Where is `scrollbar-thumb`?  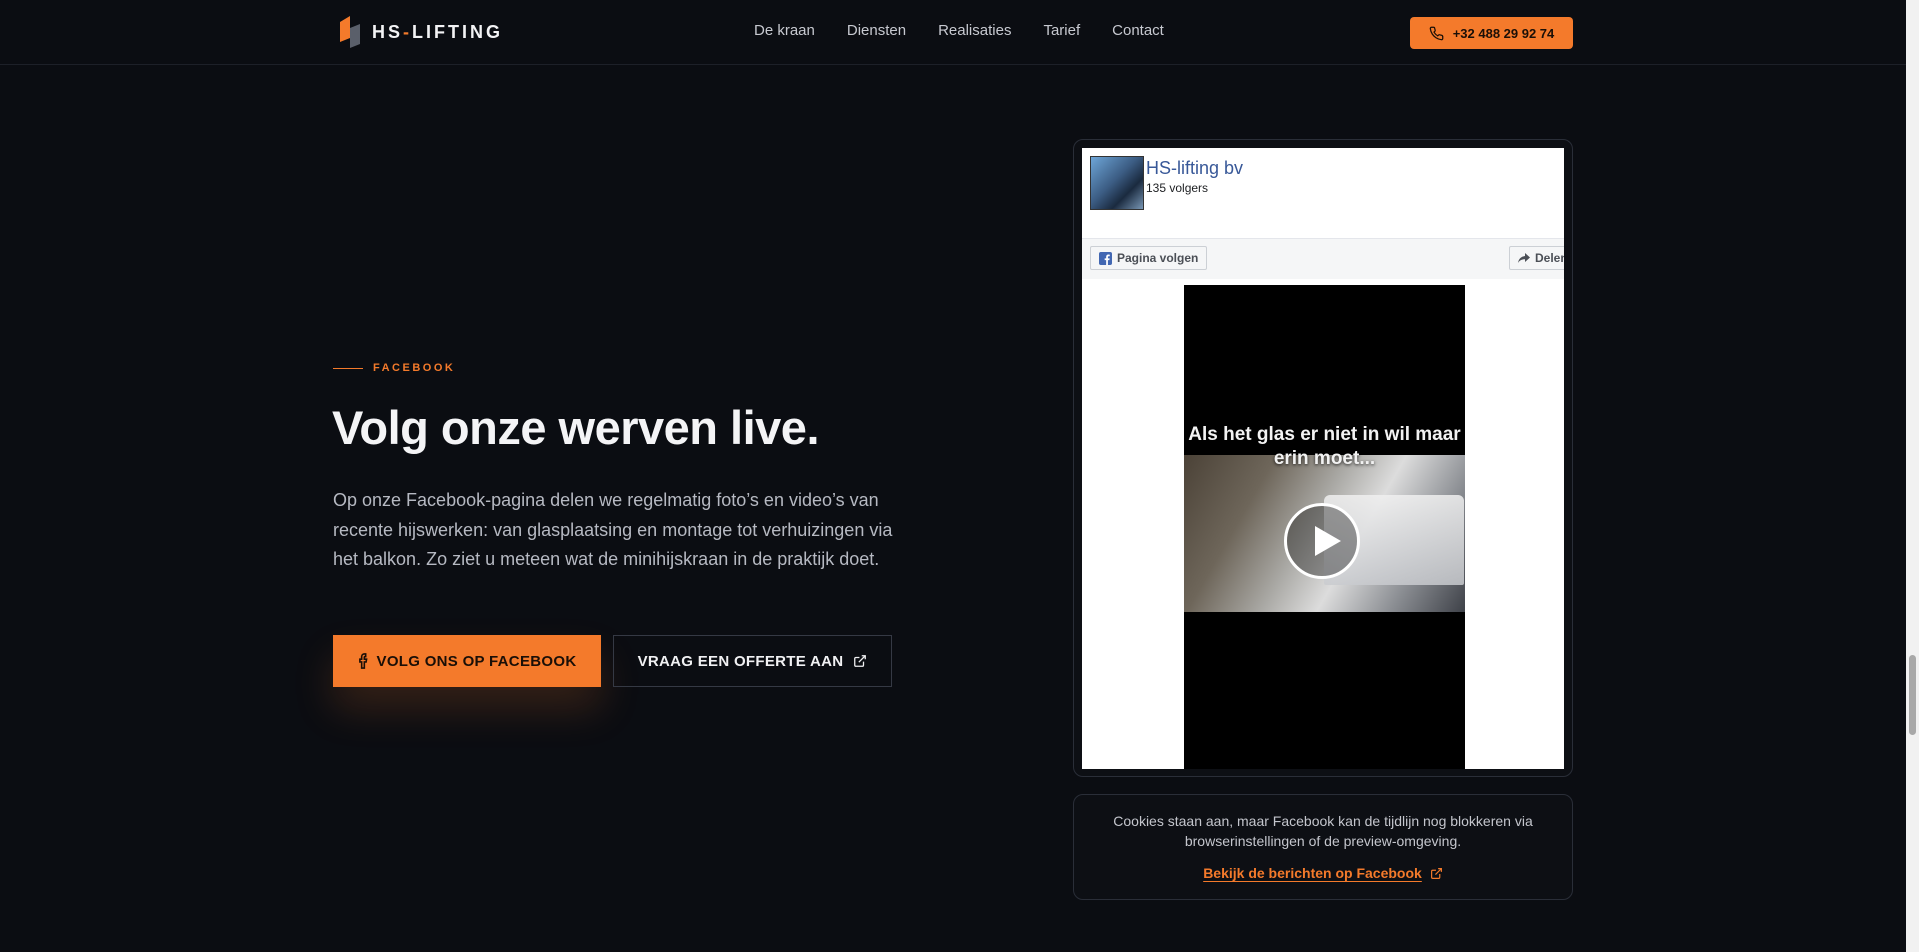
scrollbar-thumb is located at coordinates (1912, 695).